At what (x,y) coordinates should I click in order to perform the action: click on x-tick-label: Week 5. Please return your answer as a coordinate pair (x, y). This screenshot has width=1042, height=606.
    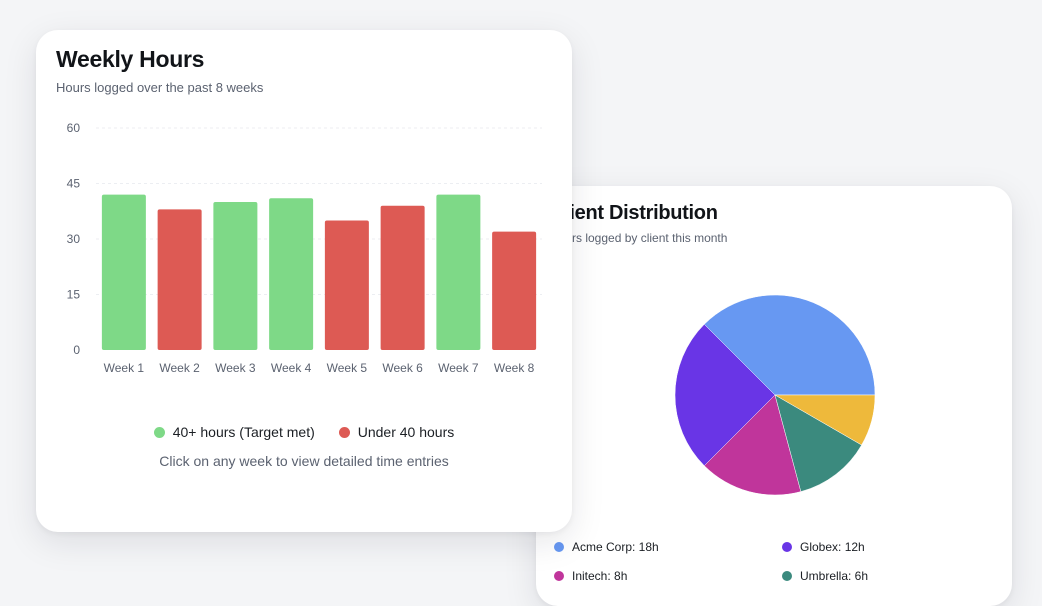
    Looking at the image, I should click on (347, 368).